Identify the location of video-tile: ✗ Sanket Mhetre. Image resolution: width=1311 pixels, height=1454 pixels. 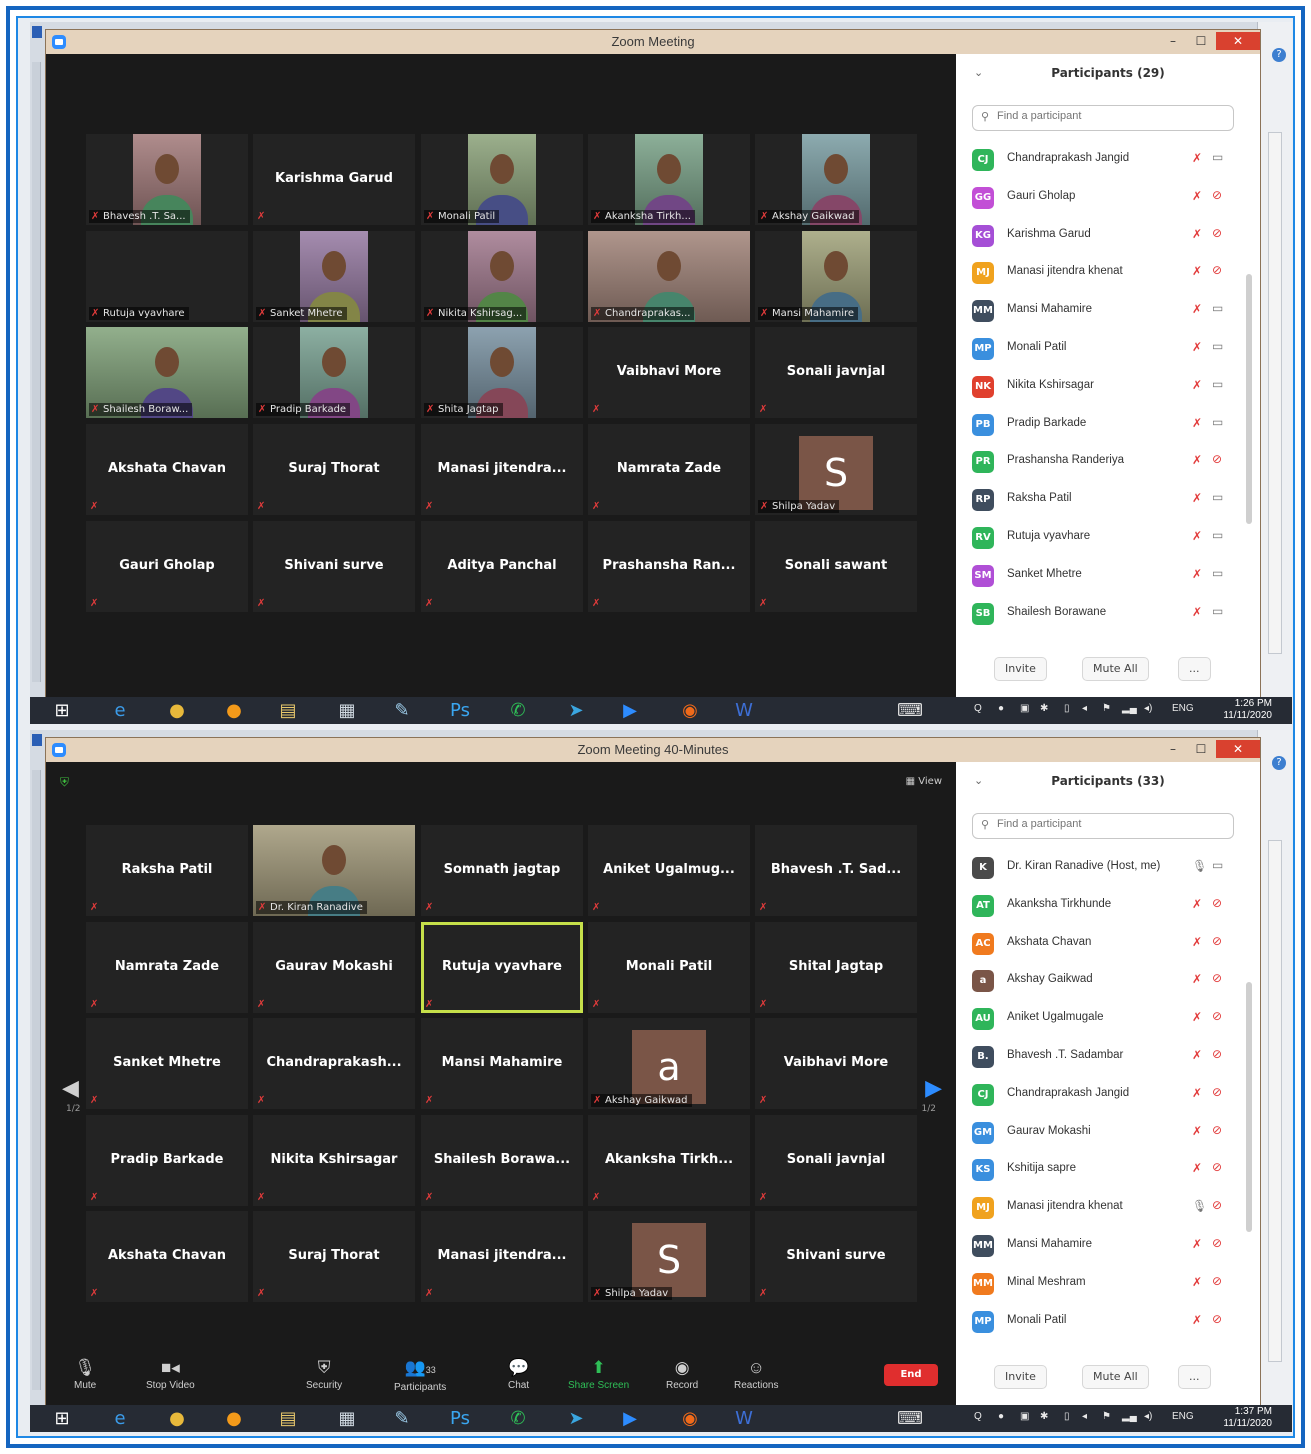
(334, 276).